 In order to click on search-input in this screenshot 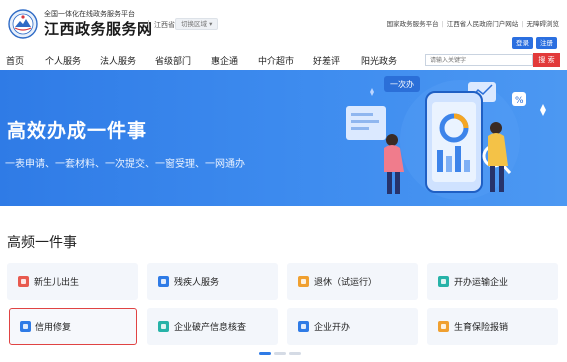, I will do `click(479, 60)`.